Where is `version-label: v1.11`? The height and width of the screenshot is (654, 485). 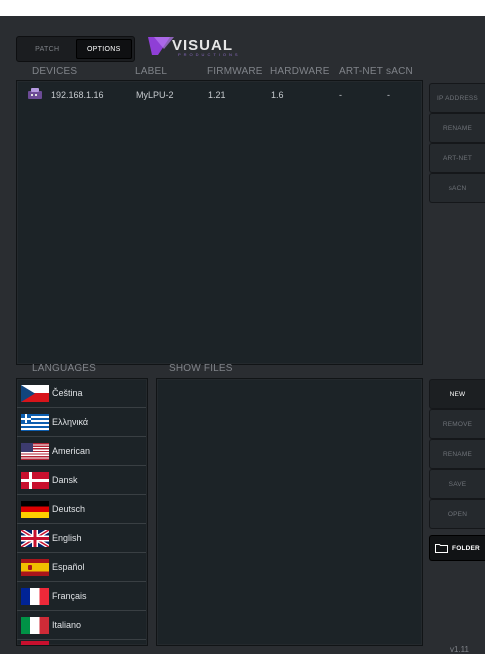
version-label: v1.11 is located at coordinates (459, 649).